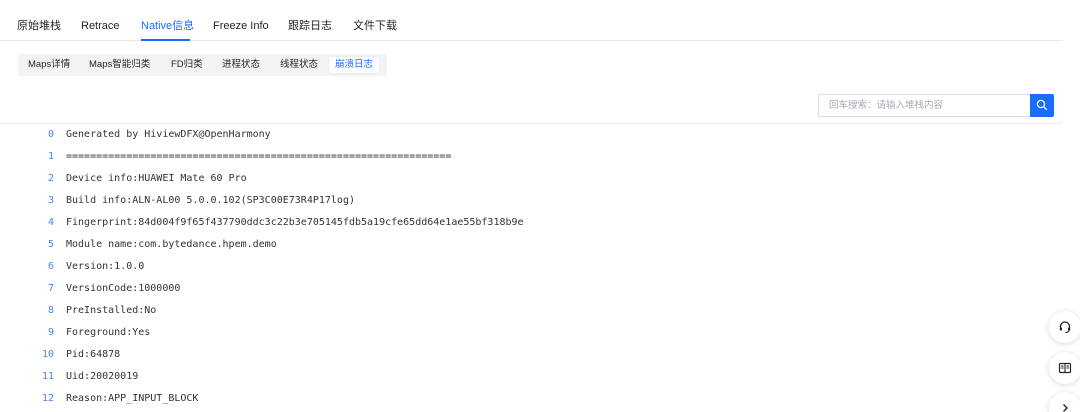 The image size is (1080, 412). I want to click on book-icon, so click(1065, 368).